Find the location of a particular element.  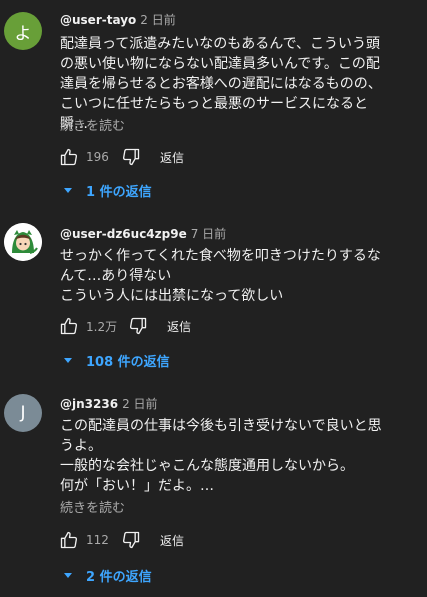

view-replies-button: 108 件の返信 is located at coordinates (117, 360).